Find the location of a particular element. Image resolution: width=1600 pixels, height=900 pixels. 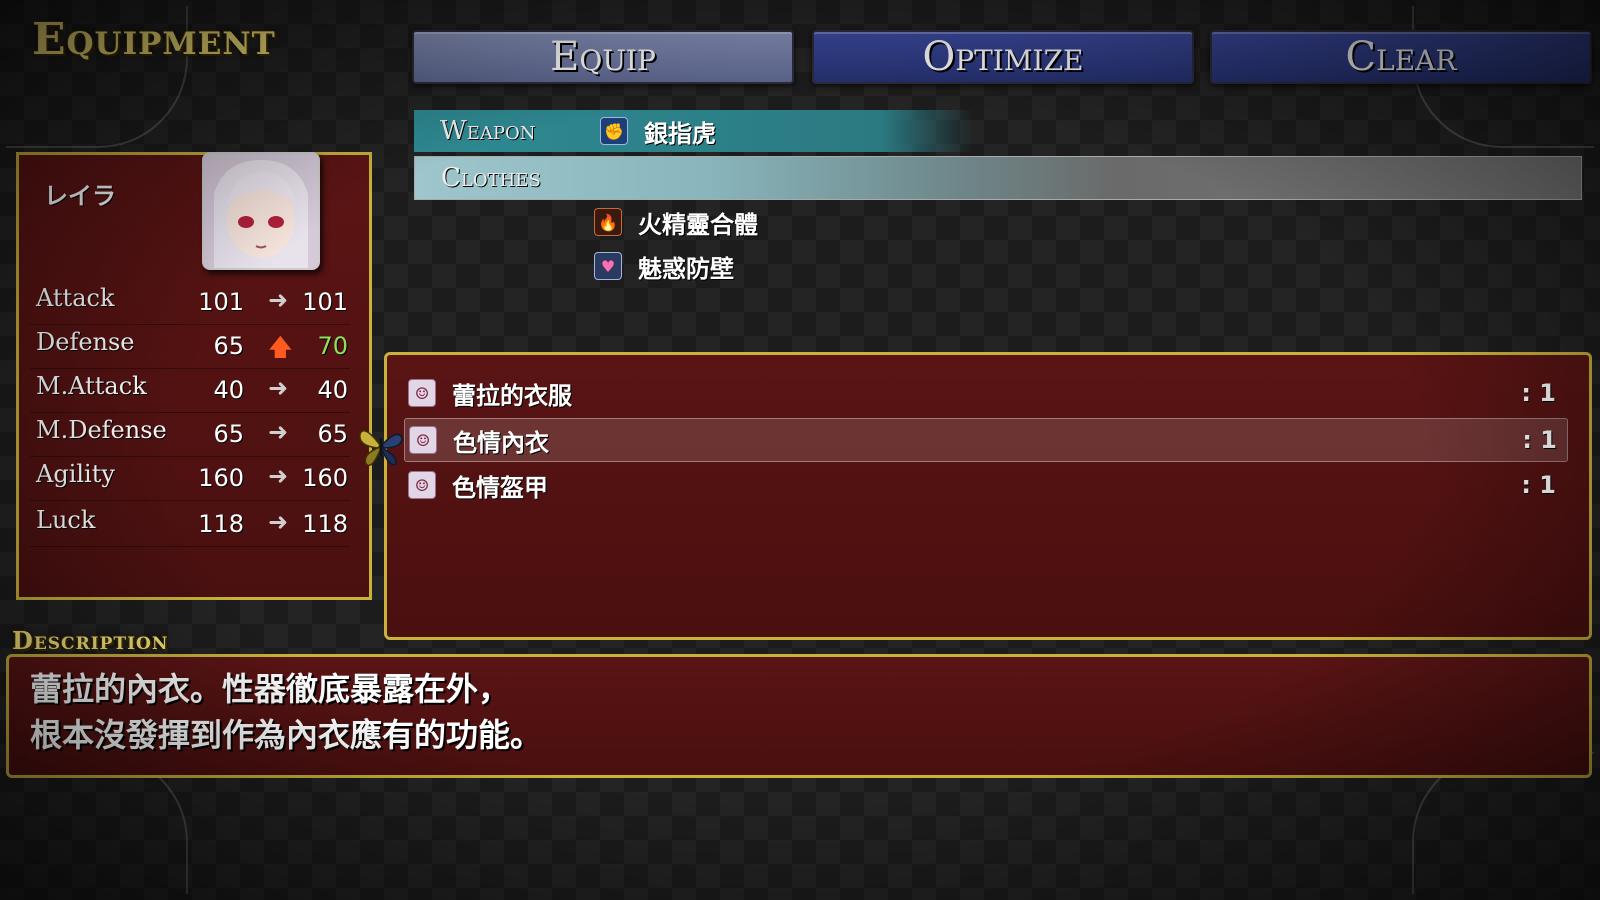

description-line-2: 根本沒發揮到作為內衣應有的功能。 is located at coordinates (286, 735).